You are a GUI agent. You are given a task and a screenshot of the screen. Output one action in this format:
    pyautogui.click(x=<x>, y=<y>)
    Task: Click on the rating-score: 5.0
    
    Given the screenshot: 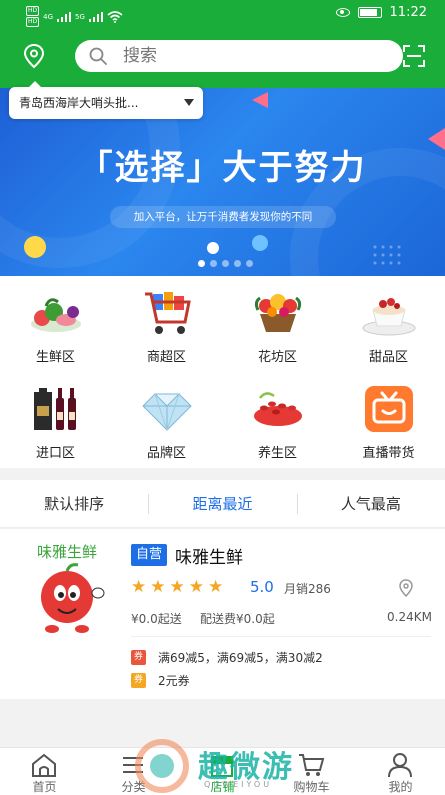 What is the action you would take?
    pyautogui.click(x=262, y=587)
    